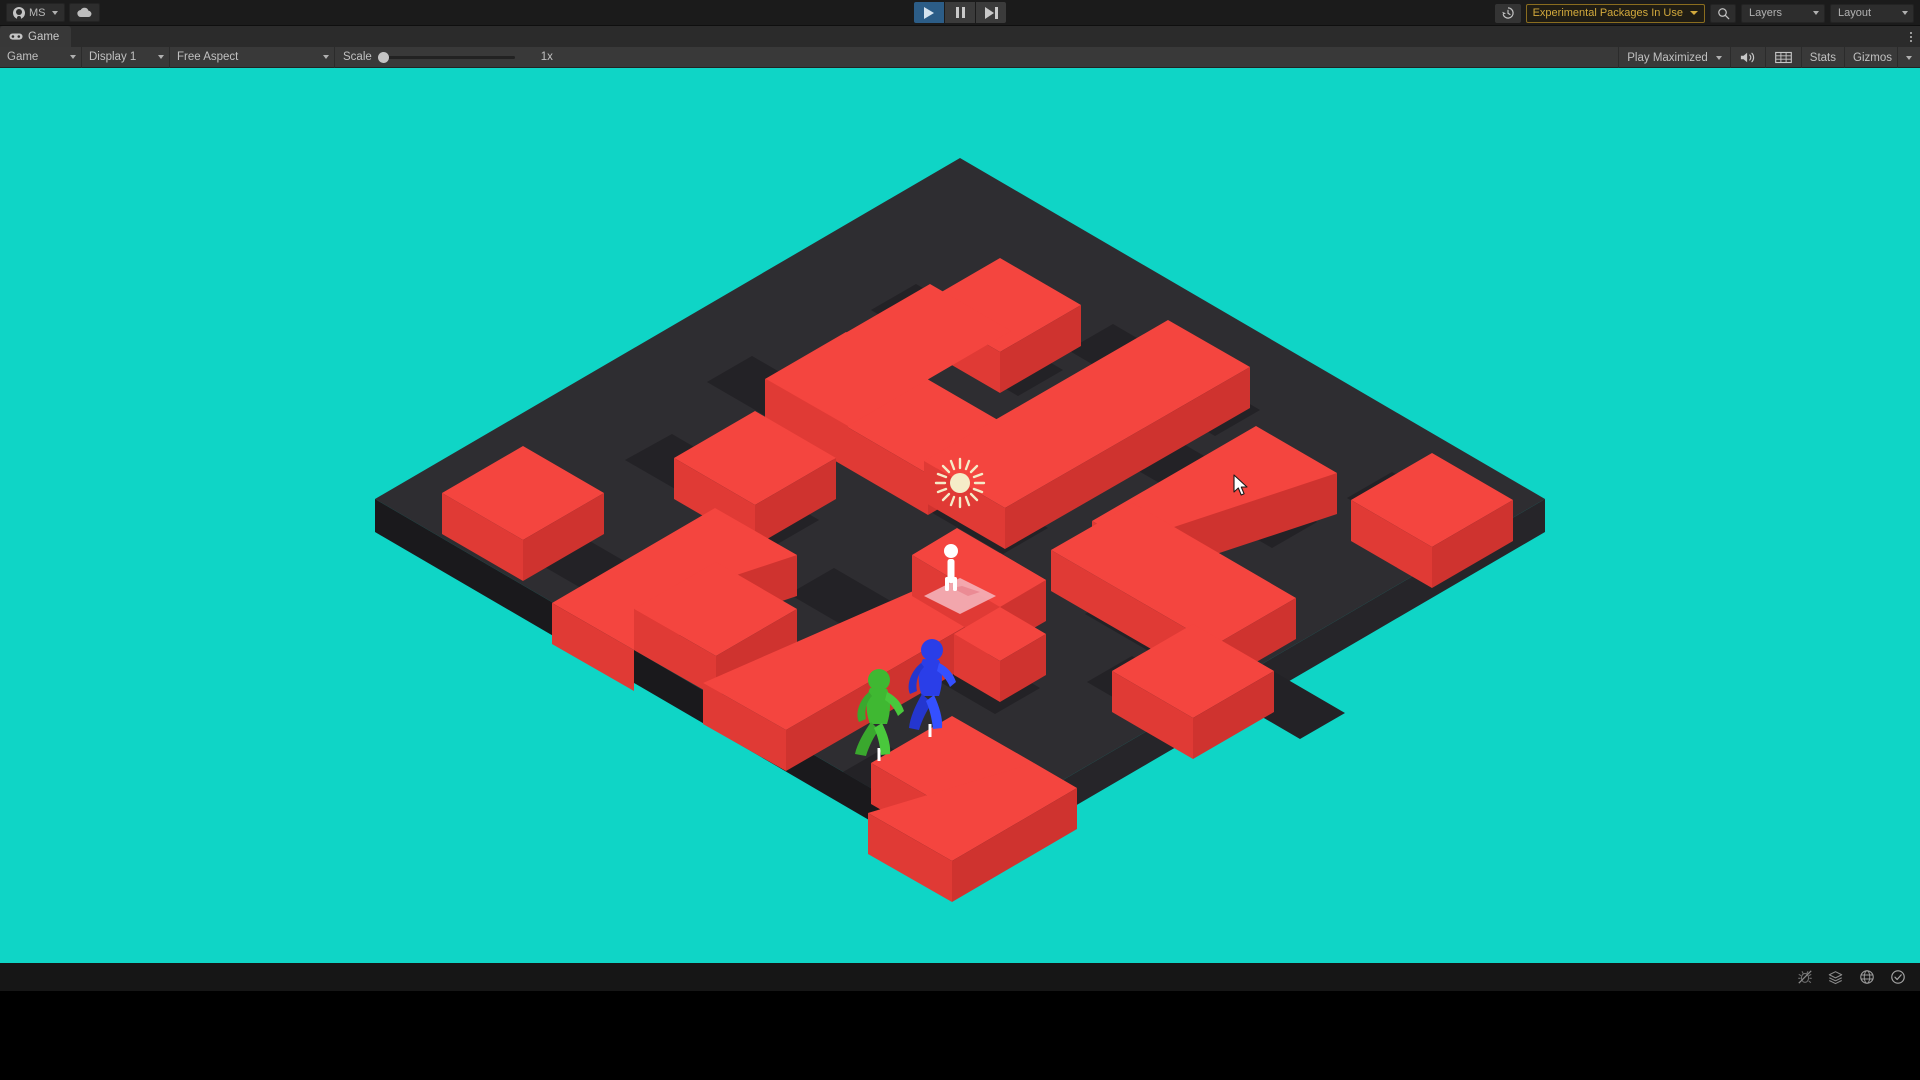  I want to click on layers-label: Layers, so click(1766, 13).